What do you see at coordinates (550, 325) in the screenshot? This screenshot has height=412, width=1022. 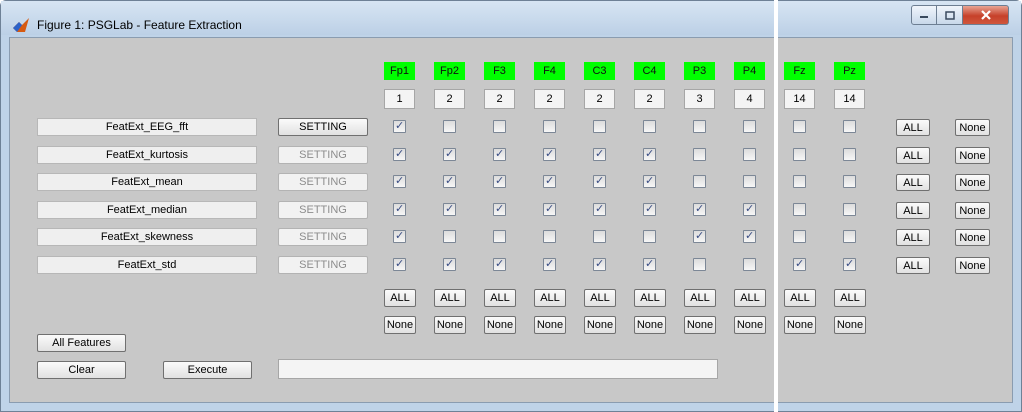 I see `column-none-button-f4: None` at bounding box center [550, 325].